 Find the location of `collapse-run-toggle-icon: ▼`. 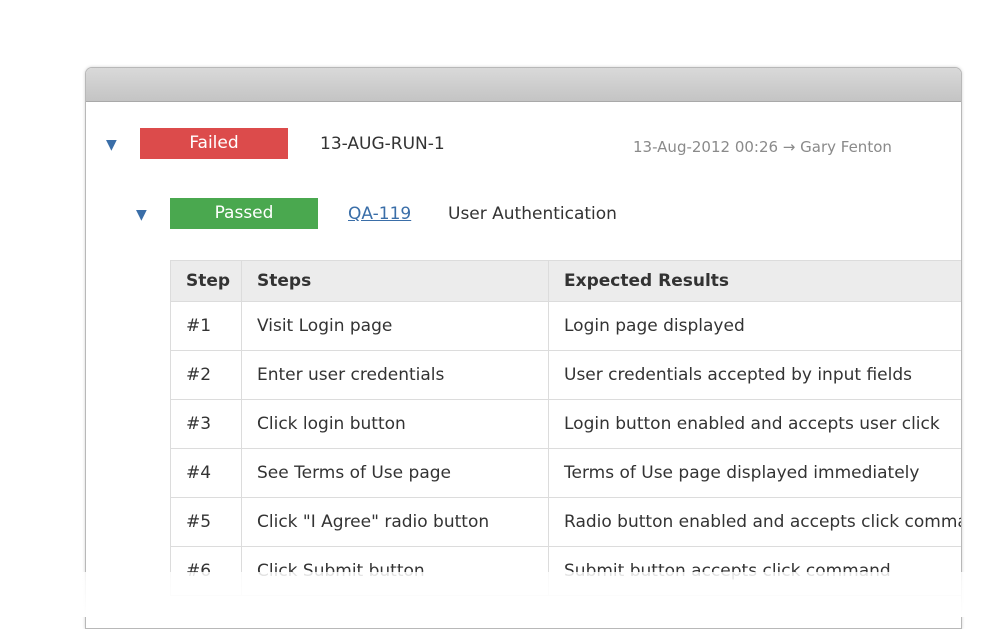

collapse-run-toggle-icon: ▼ is located at coordinates (111, 145).